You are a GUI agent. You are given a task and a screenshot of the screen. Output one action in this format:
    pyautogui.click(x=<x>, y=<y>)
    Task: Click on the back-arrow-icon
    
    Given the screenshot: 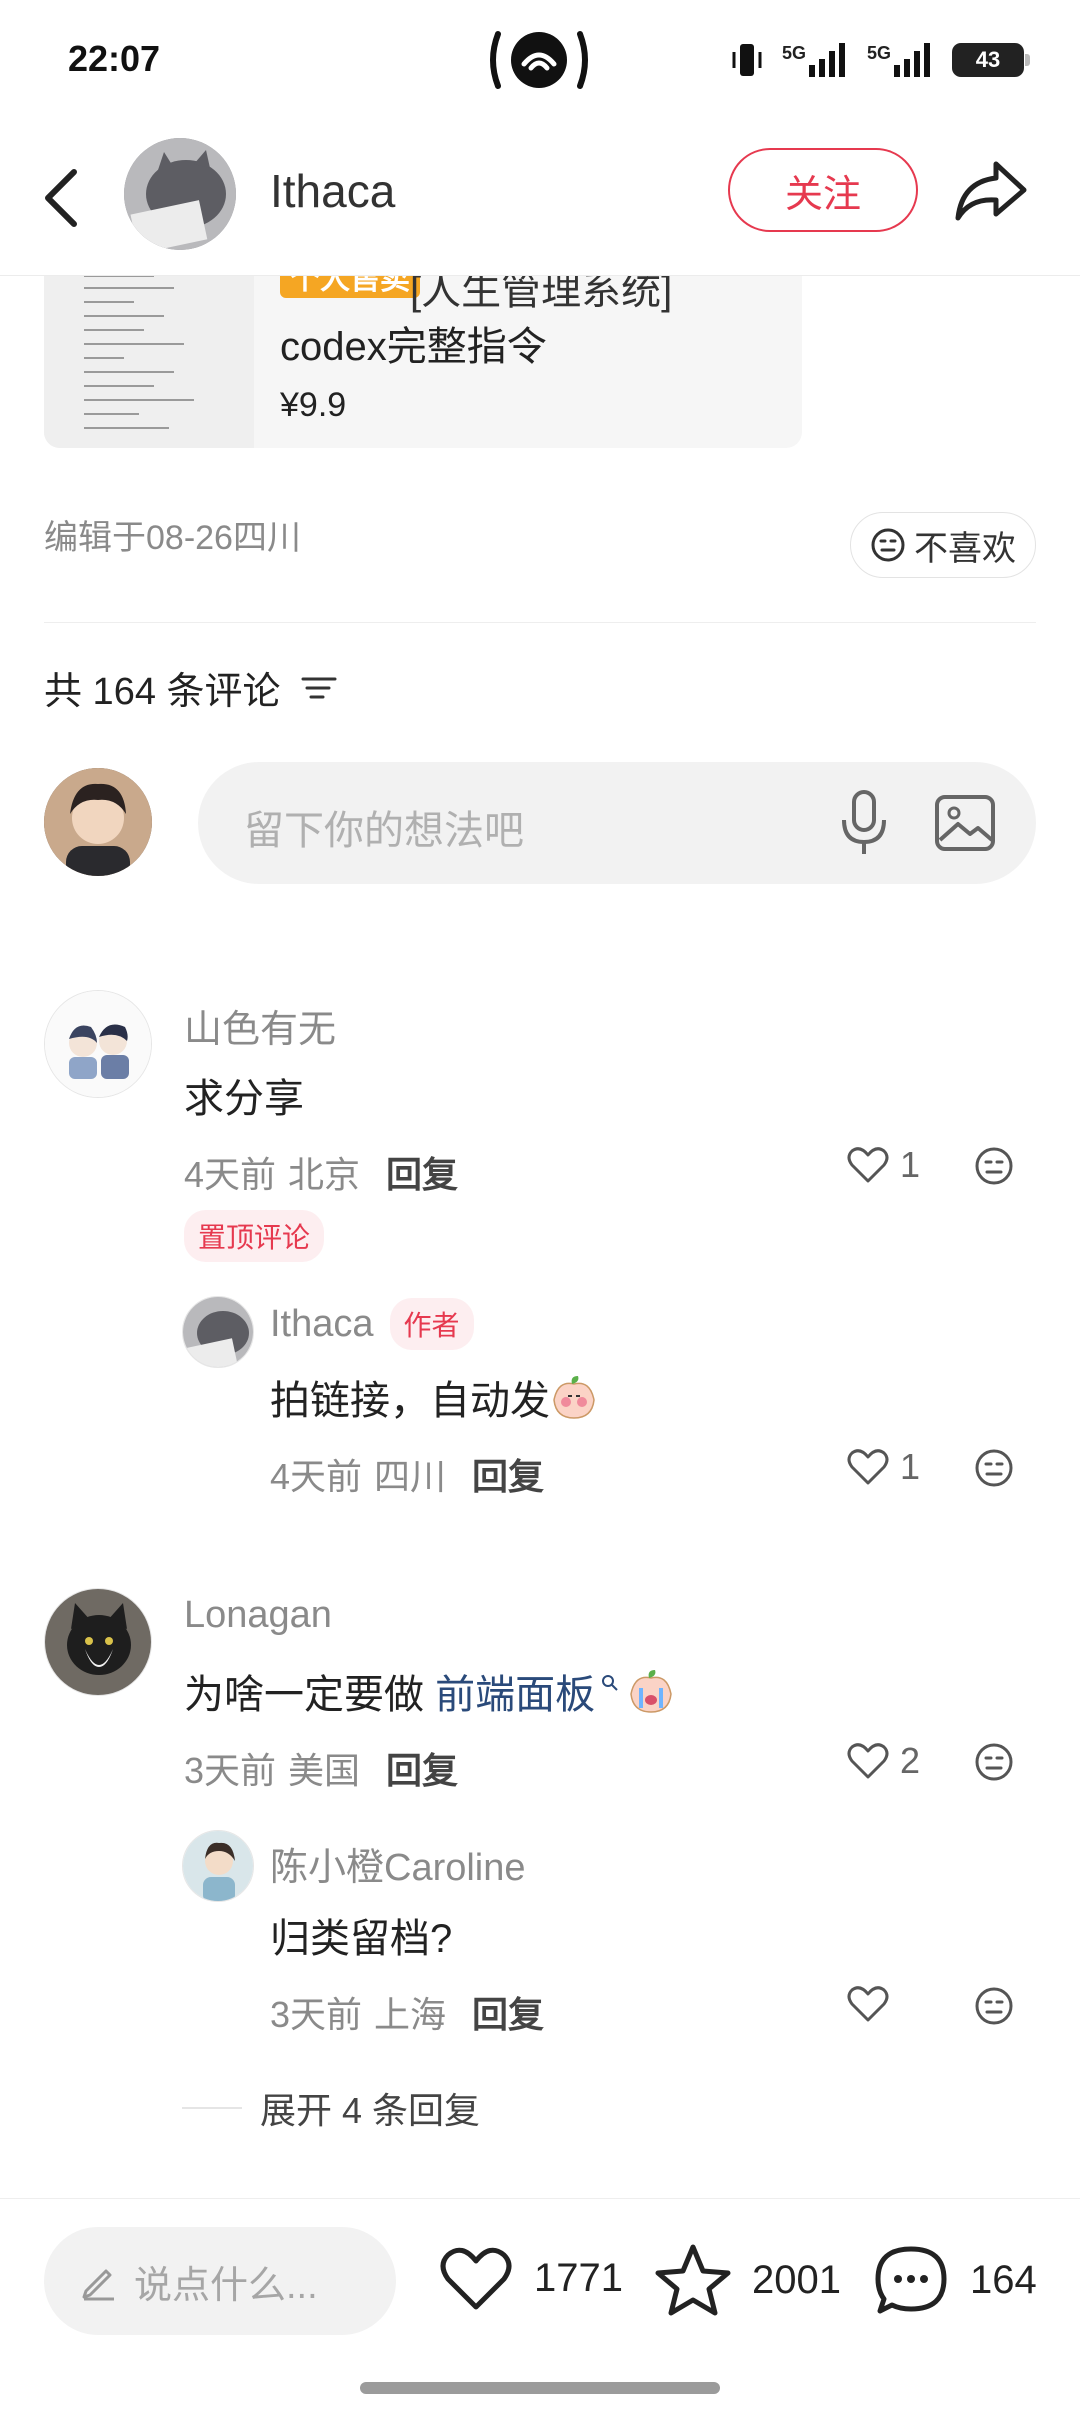 What is the action you would take?
    pyautogui.click(x=64, y=198)
    